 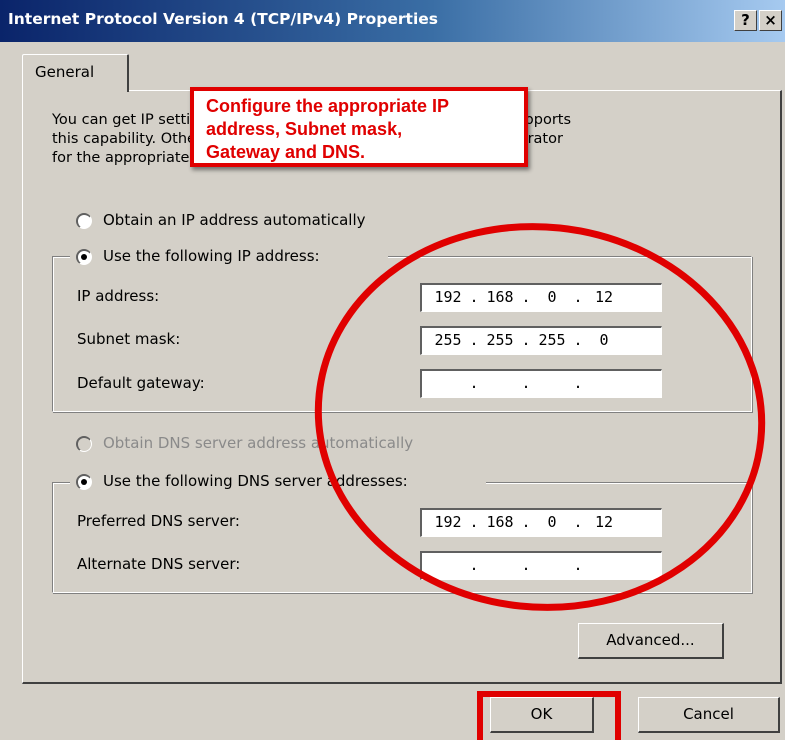 What do you see at coordinates (448, 297) in the screenshot?
I see `ip-octet-1: 192` at bounding box center [448, 297].